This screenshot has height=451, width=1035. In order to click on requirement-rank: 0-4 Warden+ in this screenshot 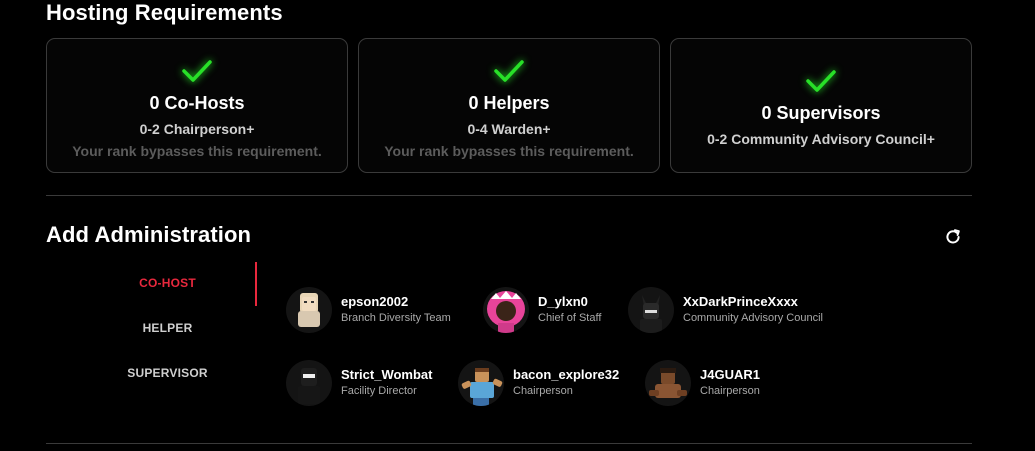, I will do `click(509, 129)`.